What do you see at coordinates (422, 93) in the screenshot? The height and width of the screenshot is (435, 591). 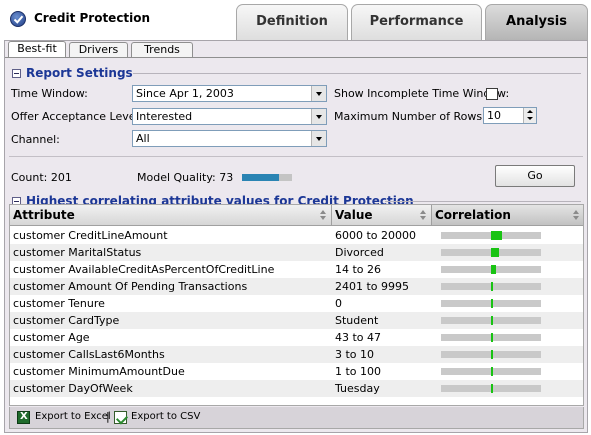 I see `show-incomplete-label: Show Incomplete Time Window:` at bounding box center [422, 93].